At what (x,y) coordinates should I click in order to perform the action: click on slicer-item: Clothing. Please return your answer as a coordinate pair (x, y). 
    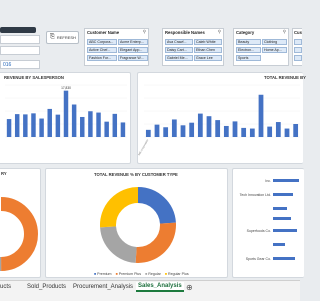
    Looking at the image, I should click on (274, 42).